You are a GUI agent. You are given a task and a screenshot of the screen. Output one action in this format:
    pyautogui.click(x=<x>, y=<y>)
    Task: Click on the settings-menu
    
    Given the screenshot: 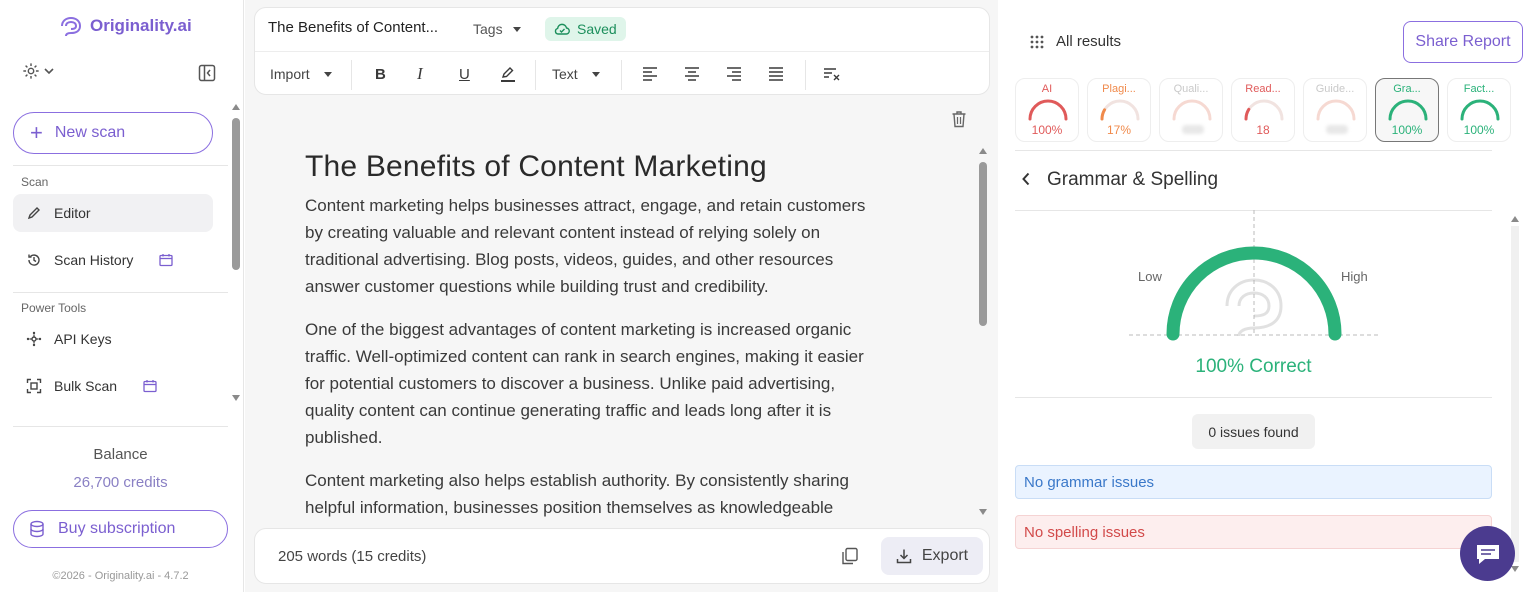 What is the action you would take?
    pyautogui.click(x=38, y=71)
    